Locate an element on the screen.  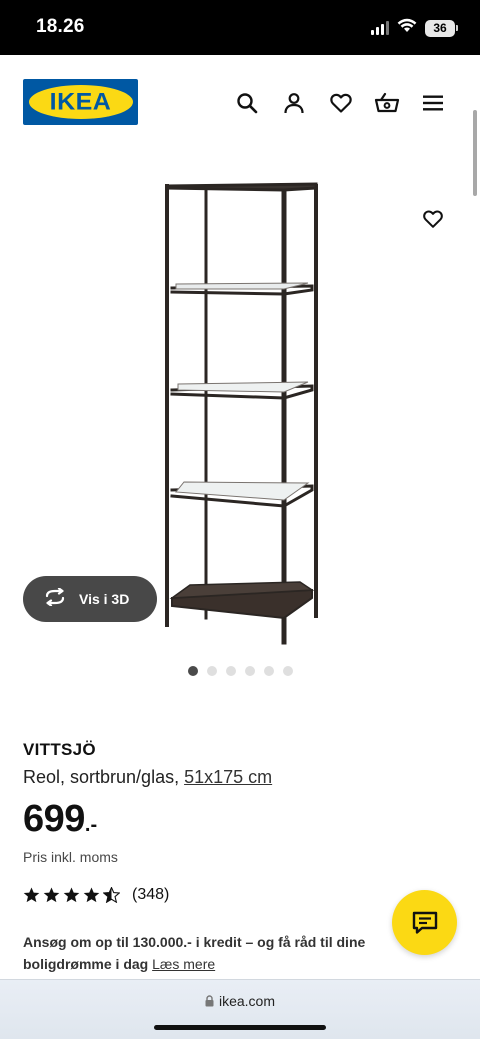
heart-outline-icon is located at coordinates (433, 219).